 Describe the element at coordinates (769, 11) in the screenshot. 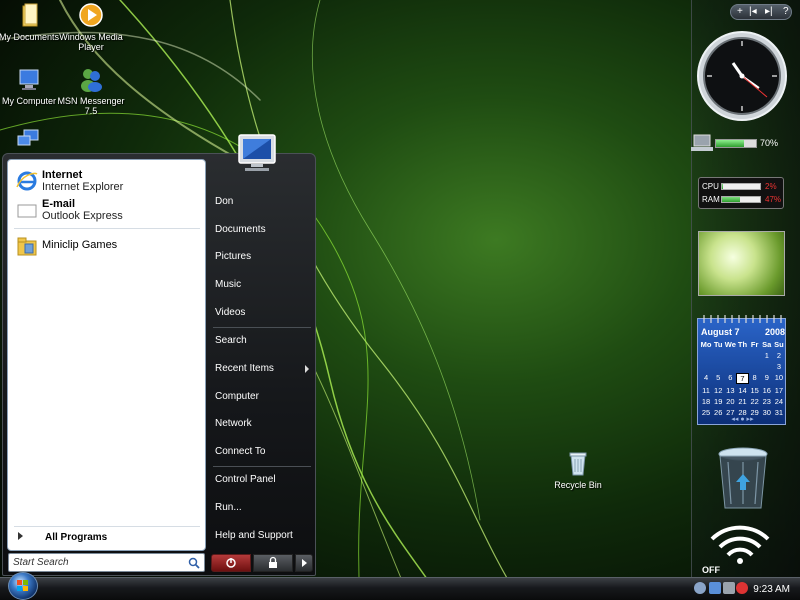

I see `next-page-button: ▸|` at that location.